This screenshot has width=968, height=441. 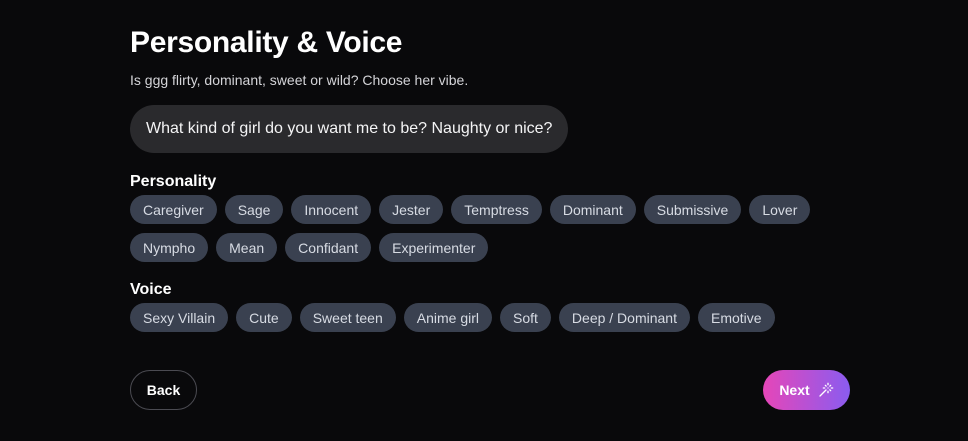 I want to click on personality-chip-jester: Jester, so click(x=411, y=209).